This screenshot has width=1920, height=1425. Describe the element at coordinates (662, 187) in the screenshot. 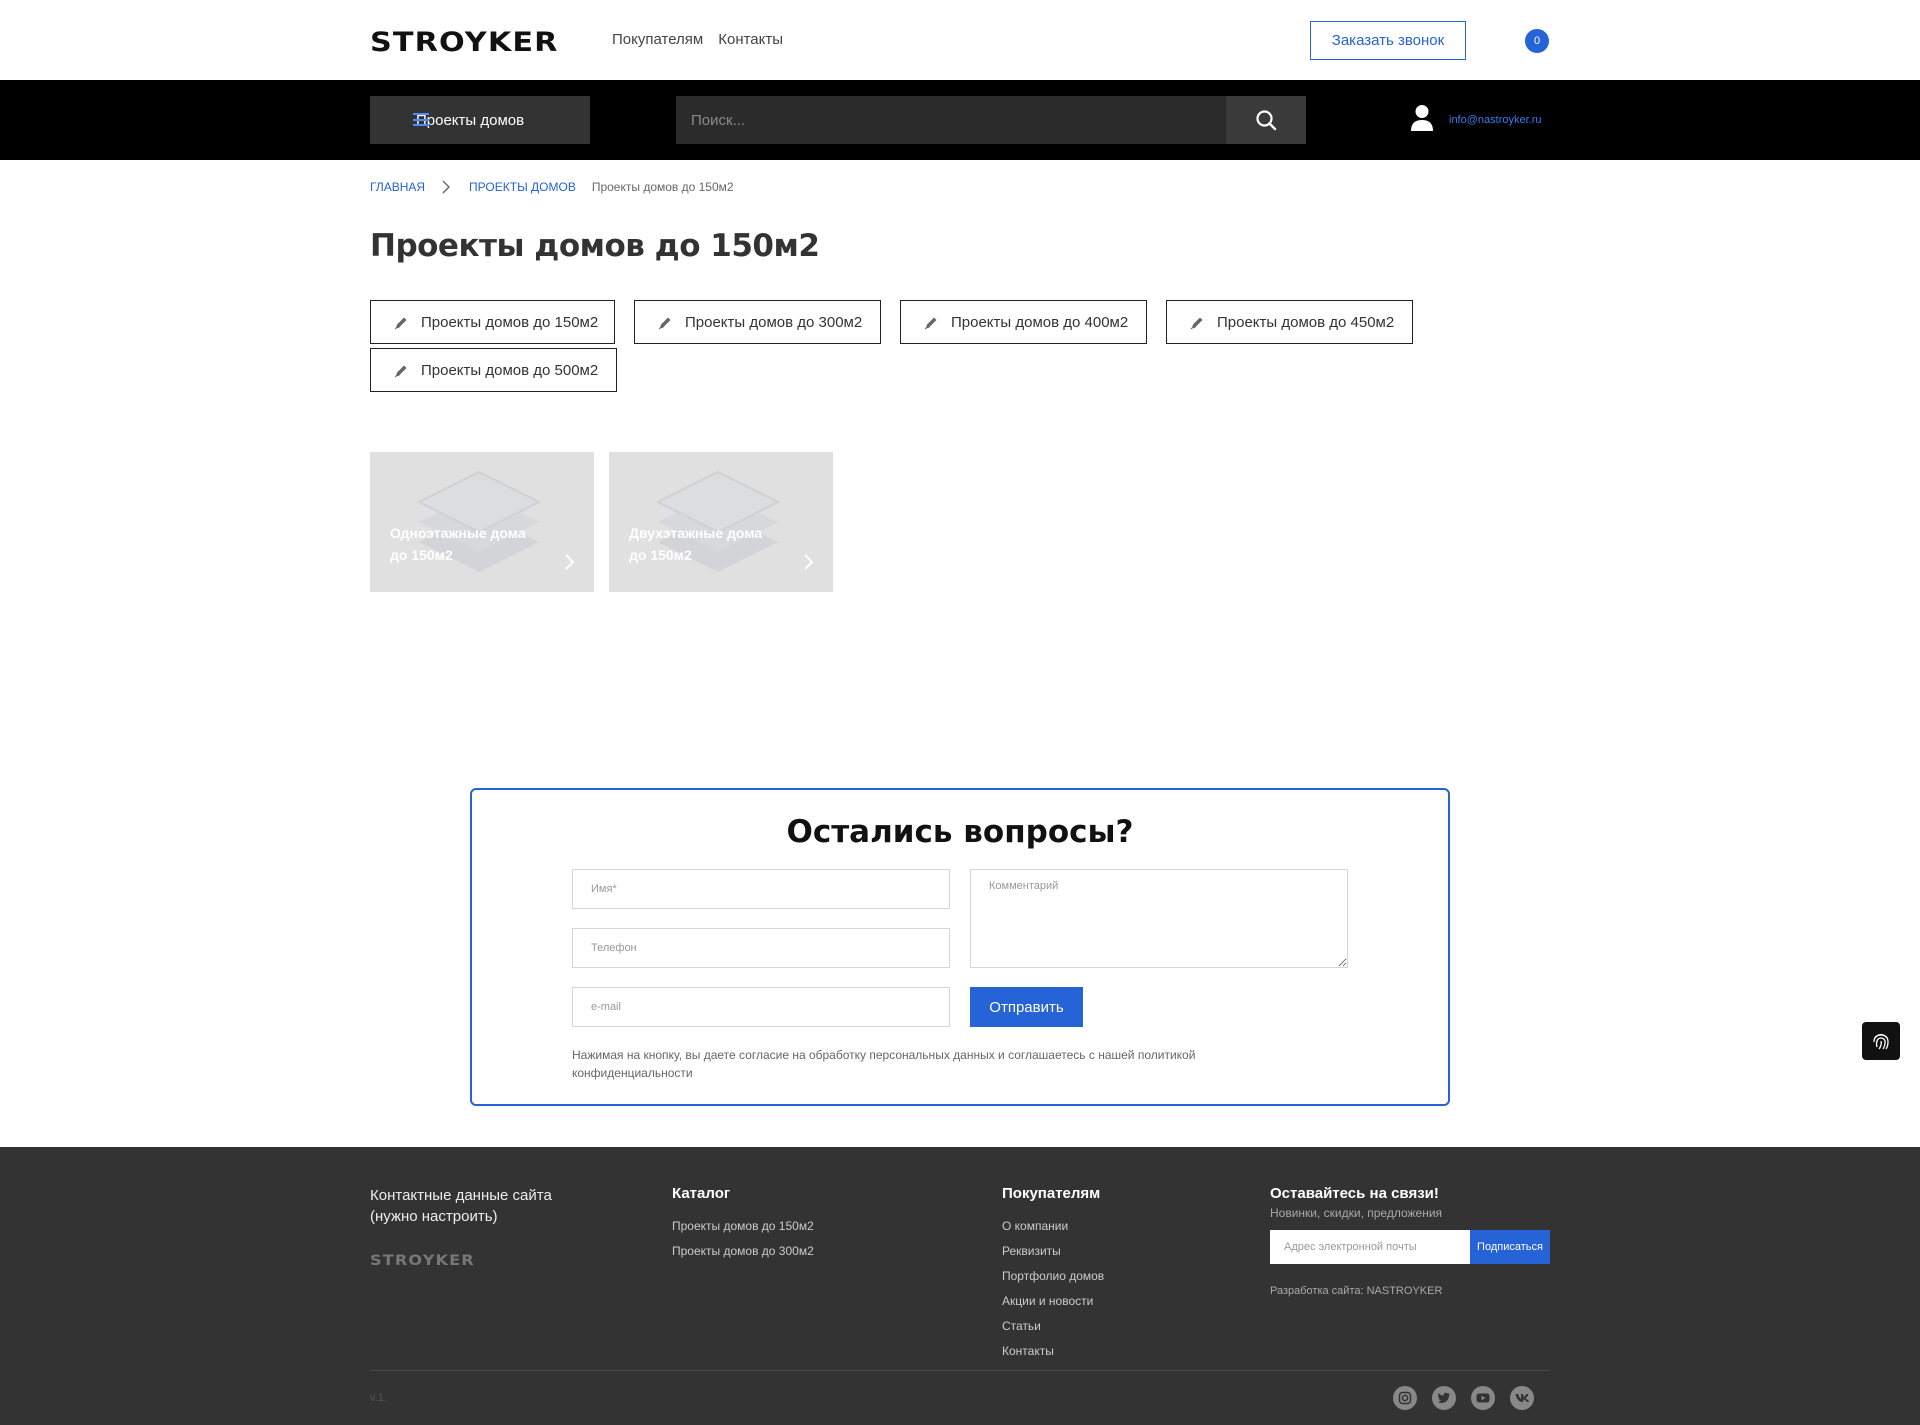

I see `breadcrumb-current: Проекты домов до 150м2` at that location.